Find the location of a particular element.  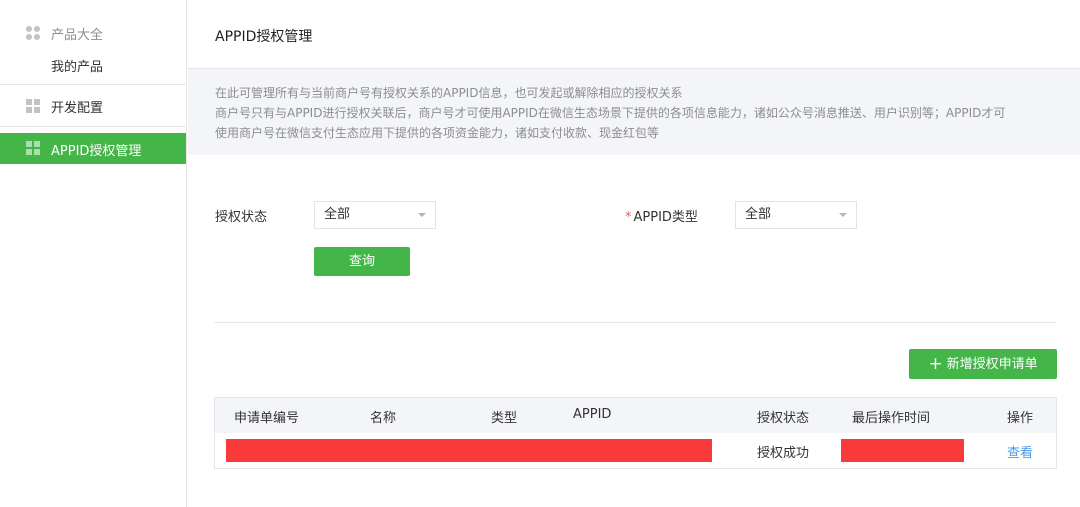

appid-auth-icon is located at coordinates (33, 148).